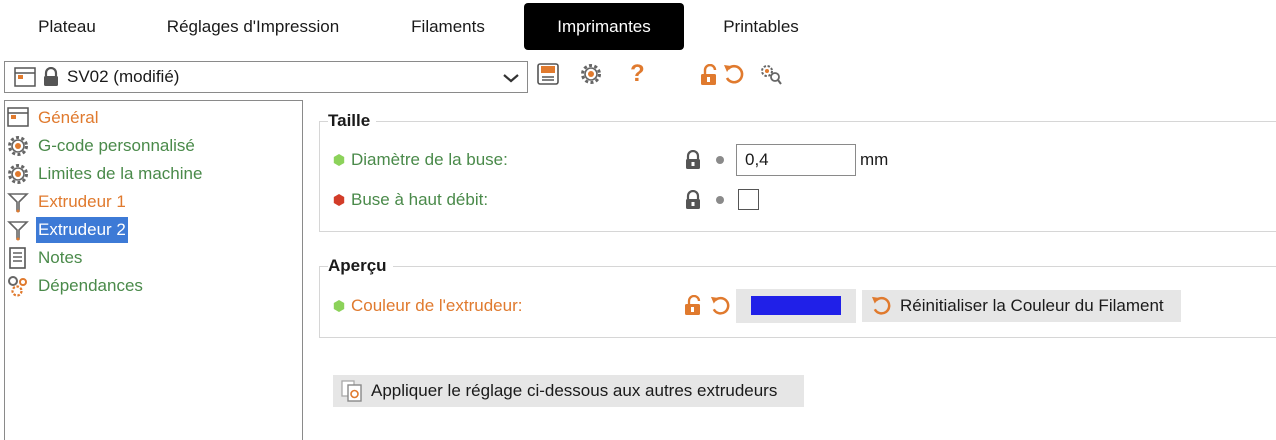  I want to click on tab-printers: Imprimantes, so click(604, 26).